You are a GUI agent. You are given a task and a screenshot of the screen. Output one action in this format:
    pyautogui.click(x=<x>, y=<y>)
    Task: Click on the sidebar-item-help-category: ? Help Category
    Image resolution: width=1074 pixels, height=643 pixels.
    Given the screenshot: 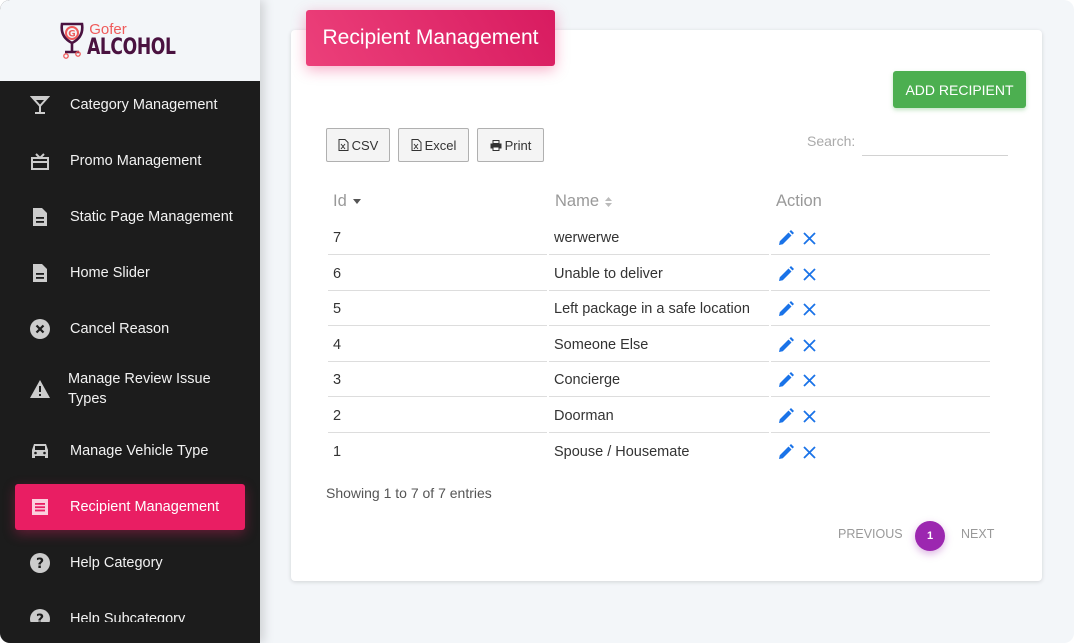 What is the action you would take?
    pyautogui.click(x=130, y=563)
    